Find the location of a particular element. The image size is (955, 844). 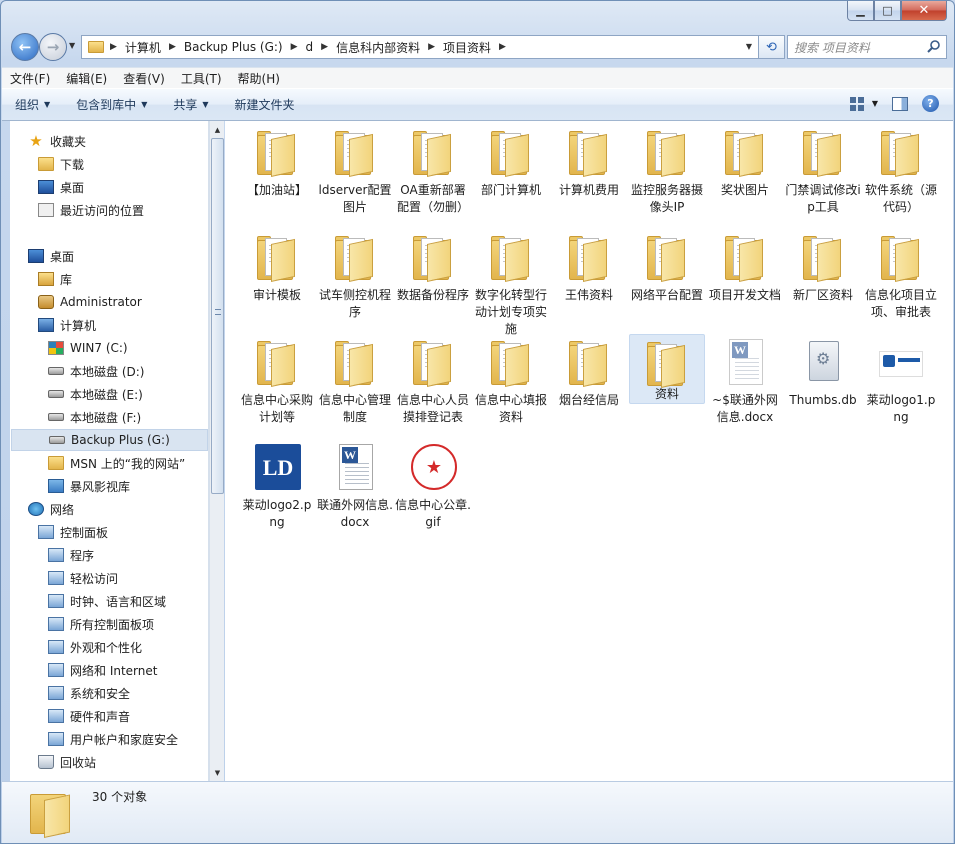

minimize-button: ▁ is located at coordinates (860, 11).